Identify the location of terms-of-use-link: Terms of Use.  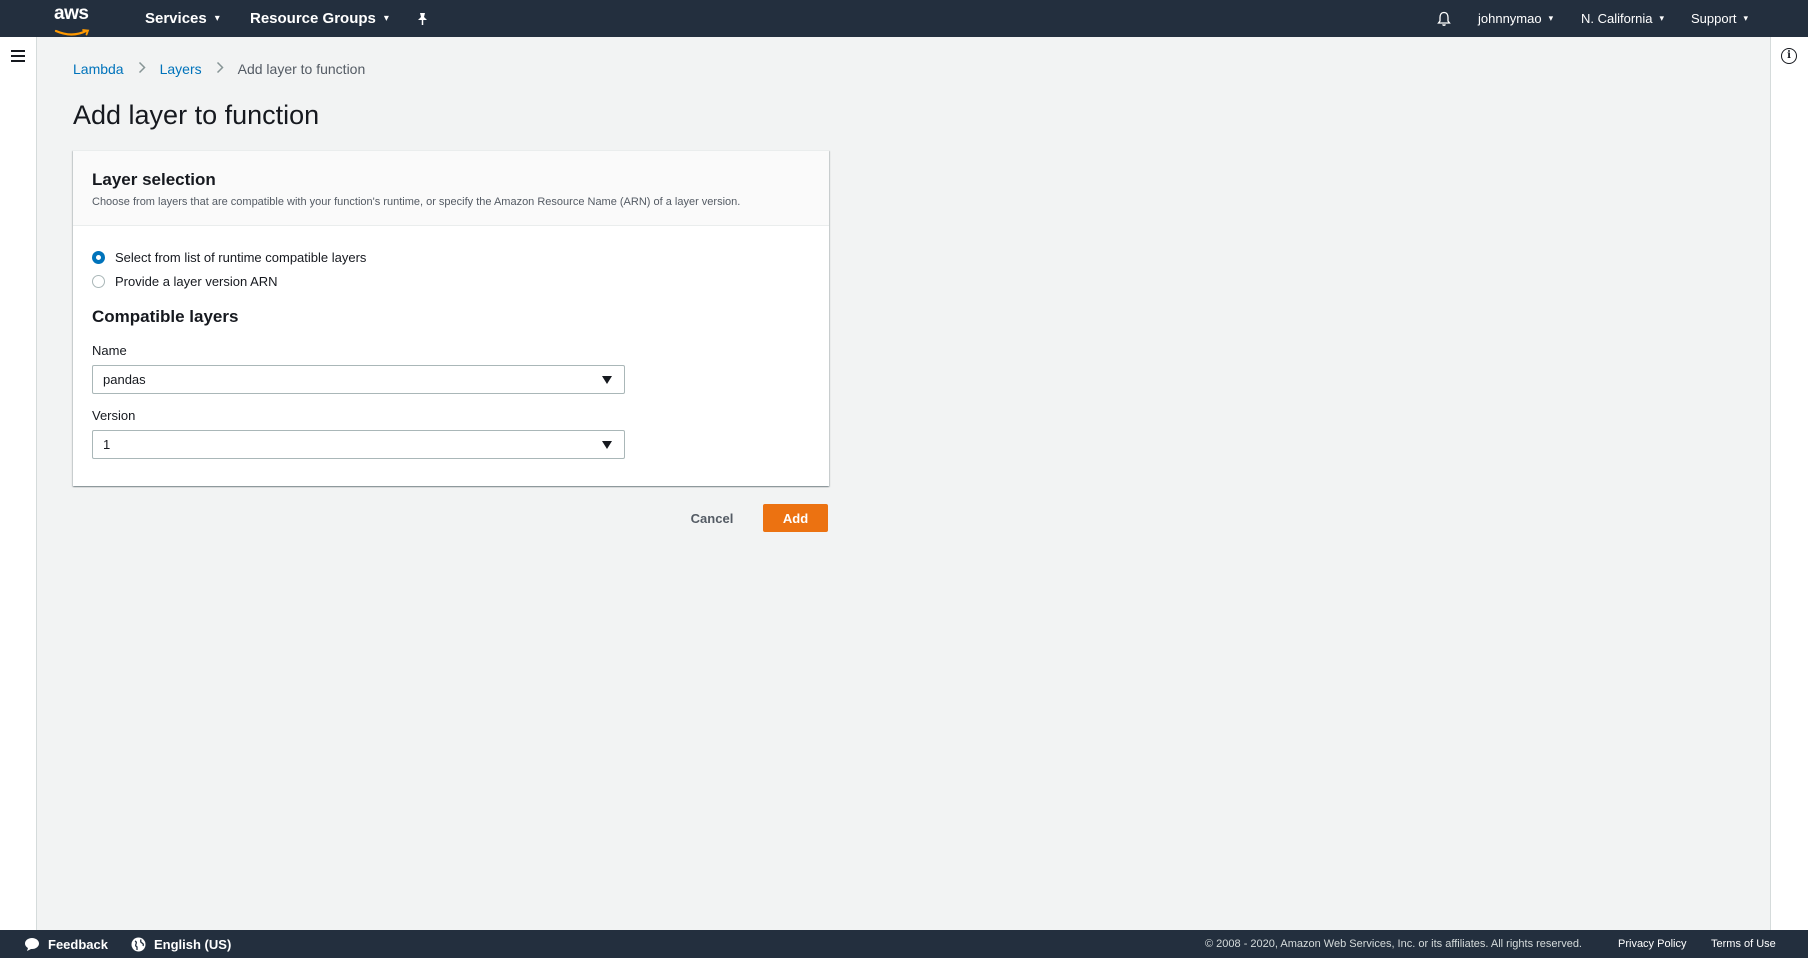
(1743, 944).